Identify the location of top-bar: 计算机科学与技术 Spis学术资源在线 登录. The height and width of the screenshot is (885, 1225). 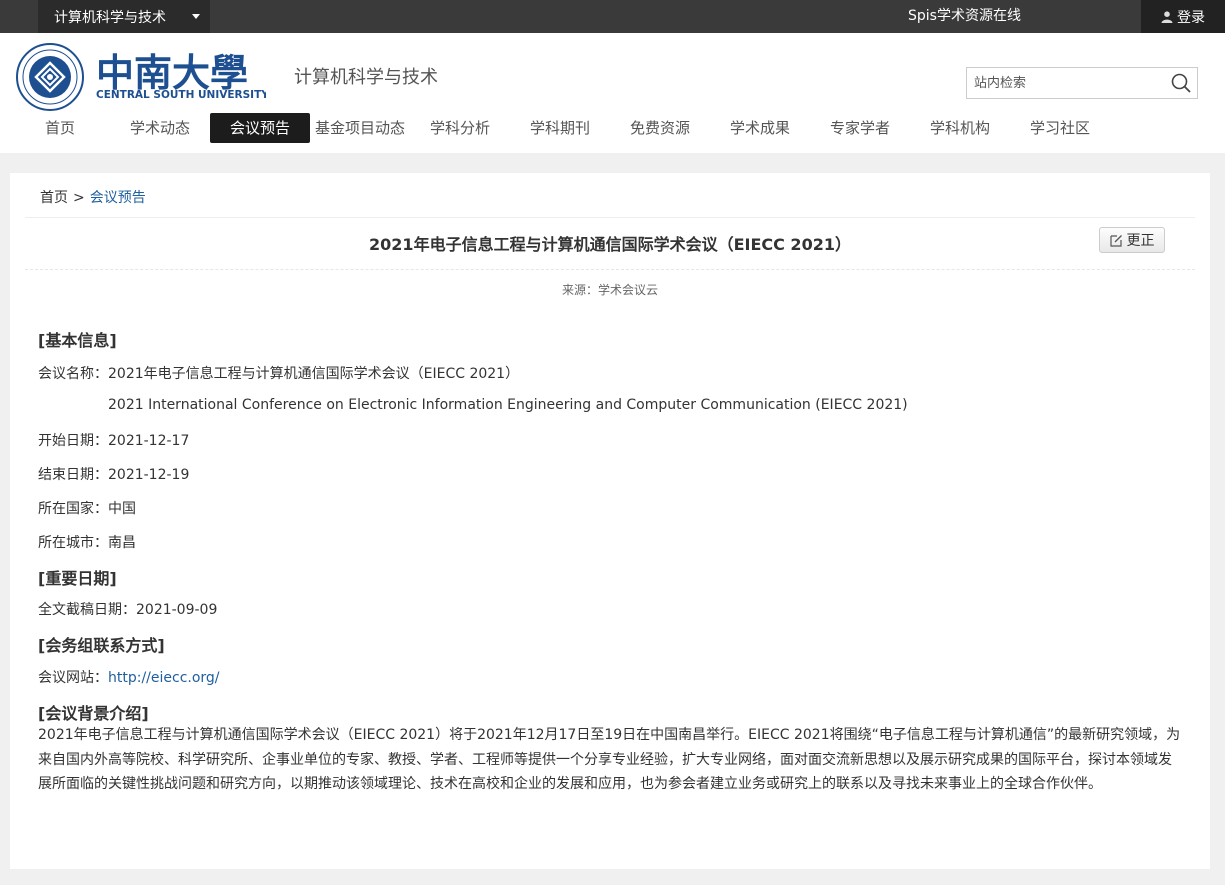
(612, 16).